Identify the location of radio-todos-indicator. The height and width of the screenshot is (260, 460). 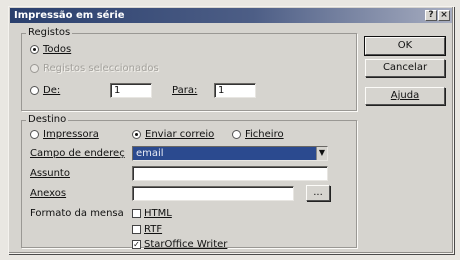
(34, 49).